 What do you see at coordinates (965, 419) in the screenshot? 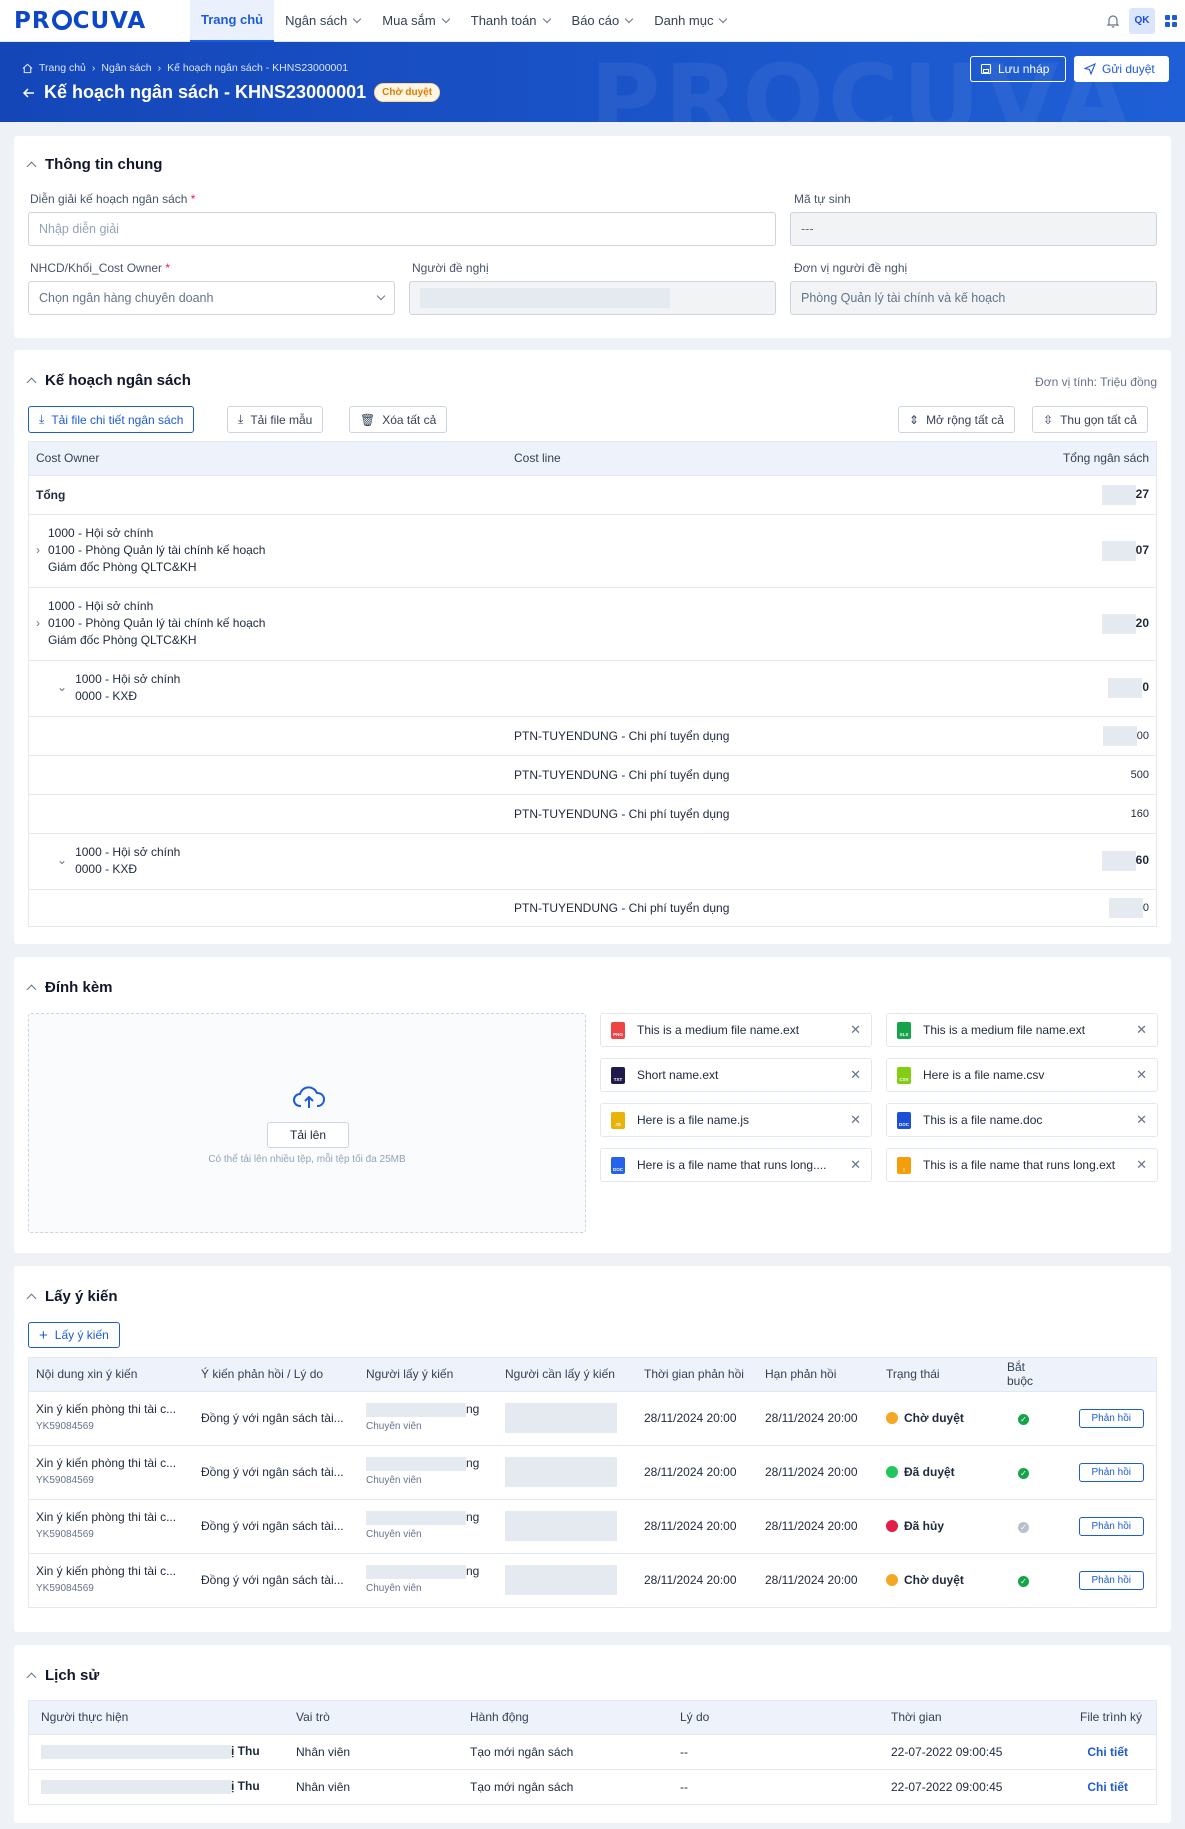
I see `expand-all-label: Mở rộng tất cả` at bounding box center [965, 419].